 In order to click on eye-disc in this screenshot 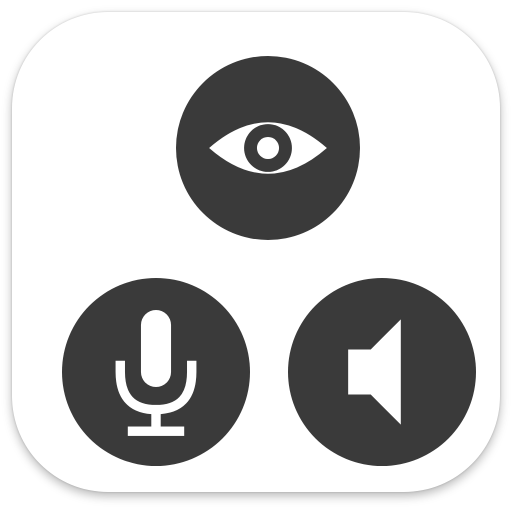, I will do `click(268, 148)`.